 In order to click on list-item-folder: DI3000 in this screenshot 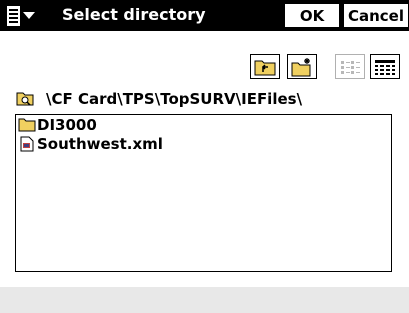, I will do `click(203, 124)`.